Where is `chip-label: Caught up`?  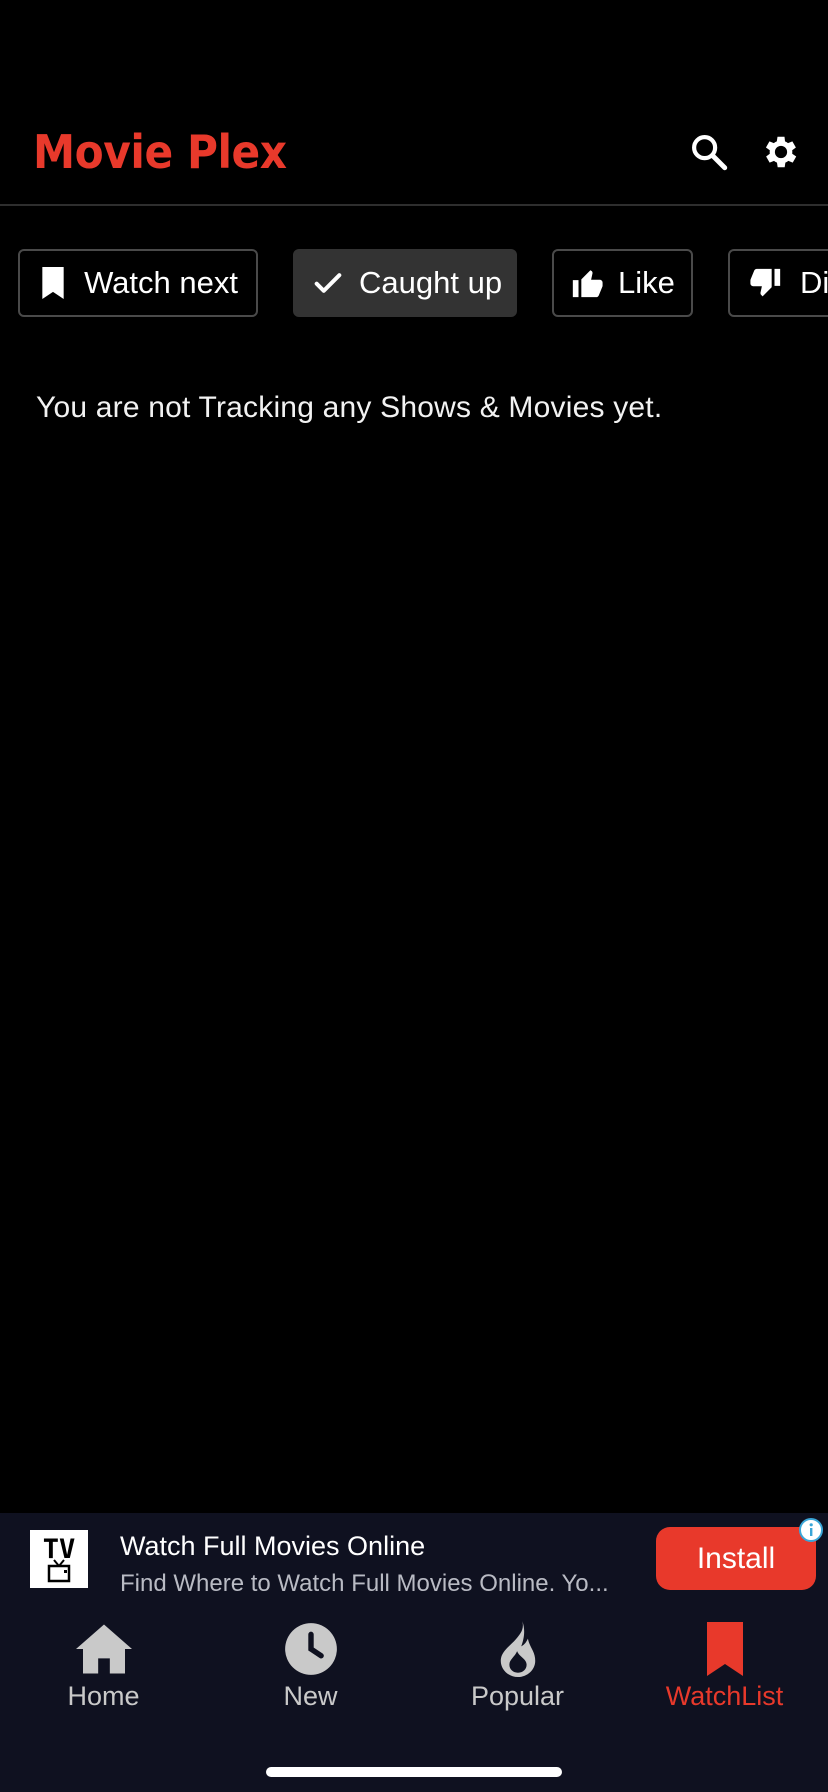 chip-label: Caught up is located at coordinates (431, 282).